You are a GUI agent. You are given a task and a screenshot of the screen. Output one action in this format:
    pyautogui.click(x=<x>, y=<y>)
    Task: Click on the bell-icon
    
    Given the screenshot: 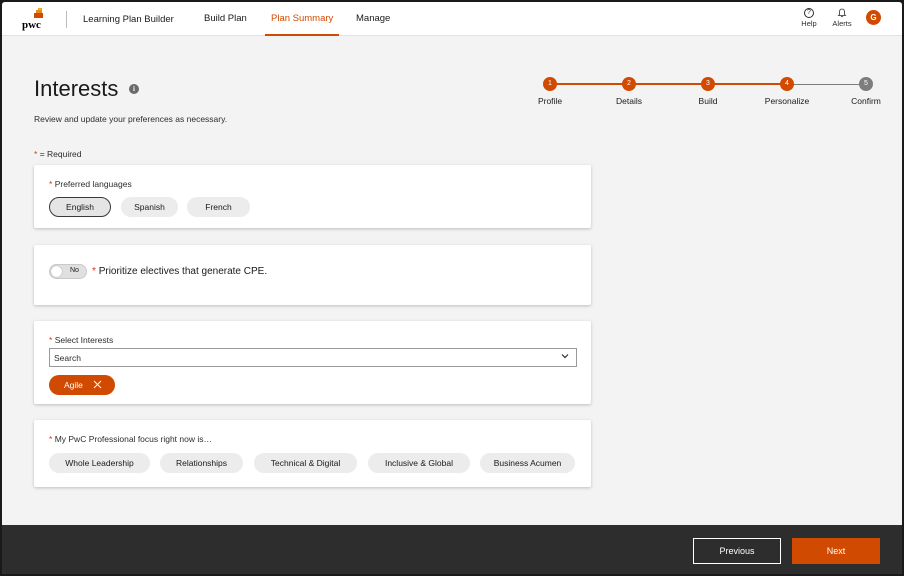 What is the action you would take?
    pyautogui.click(x=842, y=13)
    